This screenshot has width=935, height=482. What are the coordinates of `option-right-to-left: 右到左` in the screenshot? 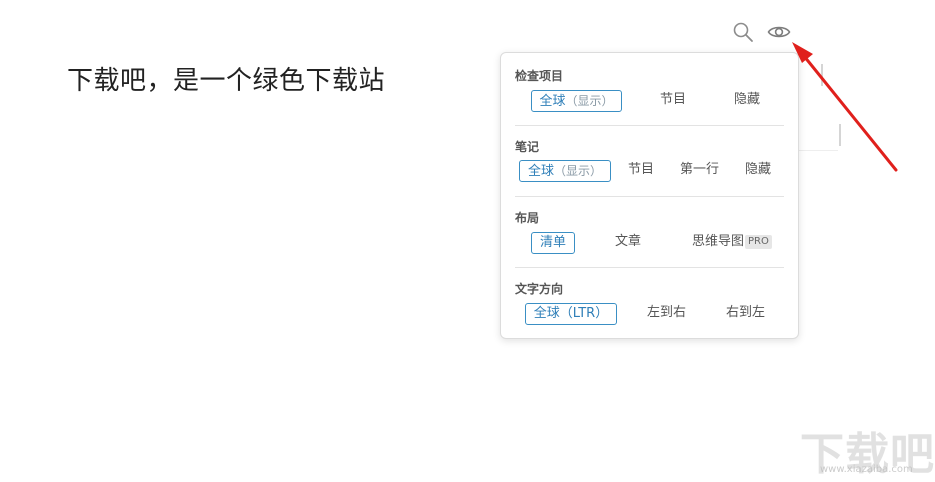 It's located at (745, 314).